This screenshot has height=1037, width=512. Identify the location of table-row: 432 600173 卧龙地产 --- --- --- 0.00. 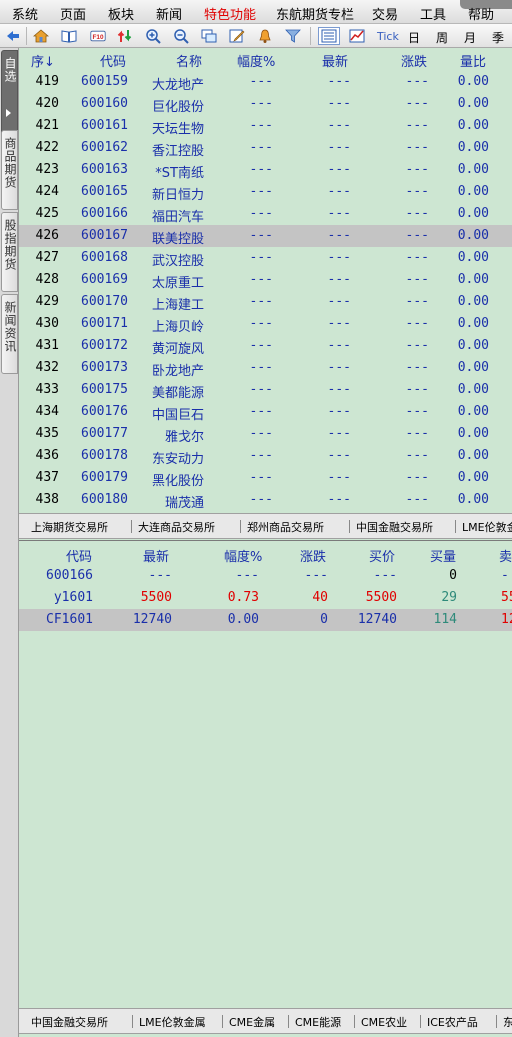
(265, 368).